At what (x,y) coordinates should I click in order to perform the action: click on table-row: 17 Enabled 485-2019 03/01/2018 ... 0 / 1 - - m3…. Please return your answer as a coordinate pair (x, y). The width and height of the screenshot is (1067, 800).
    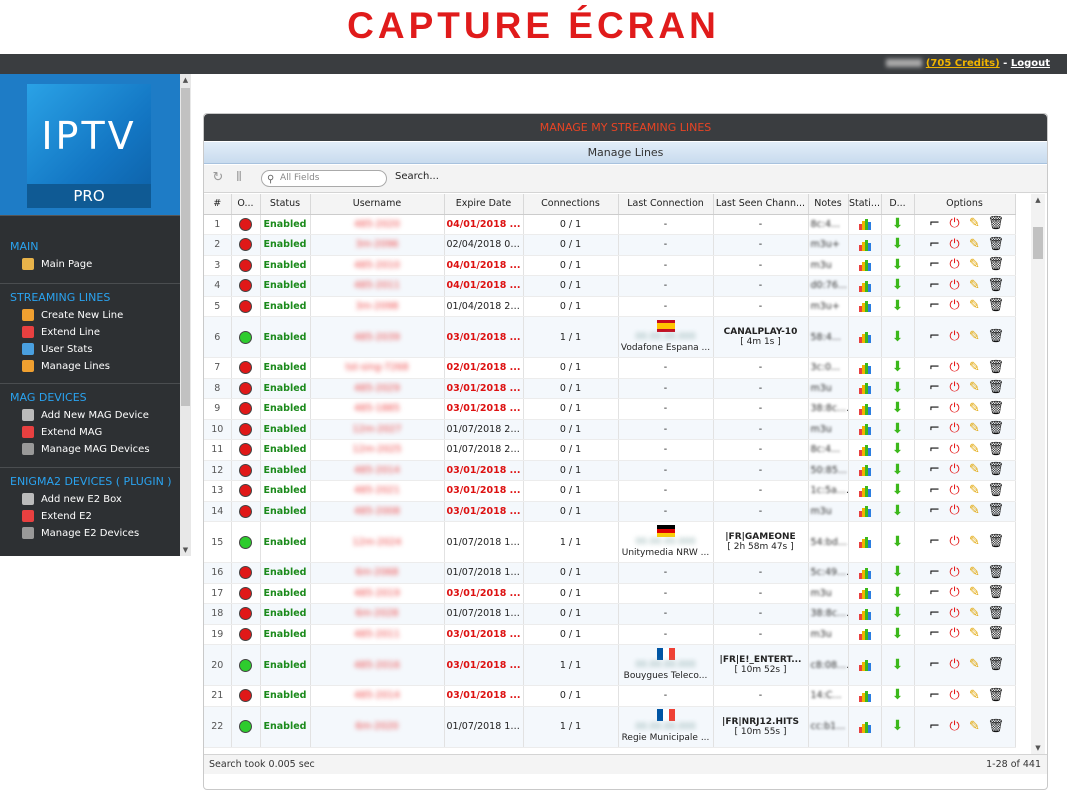
    Looking at the image, I should click on (610, 593).